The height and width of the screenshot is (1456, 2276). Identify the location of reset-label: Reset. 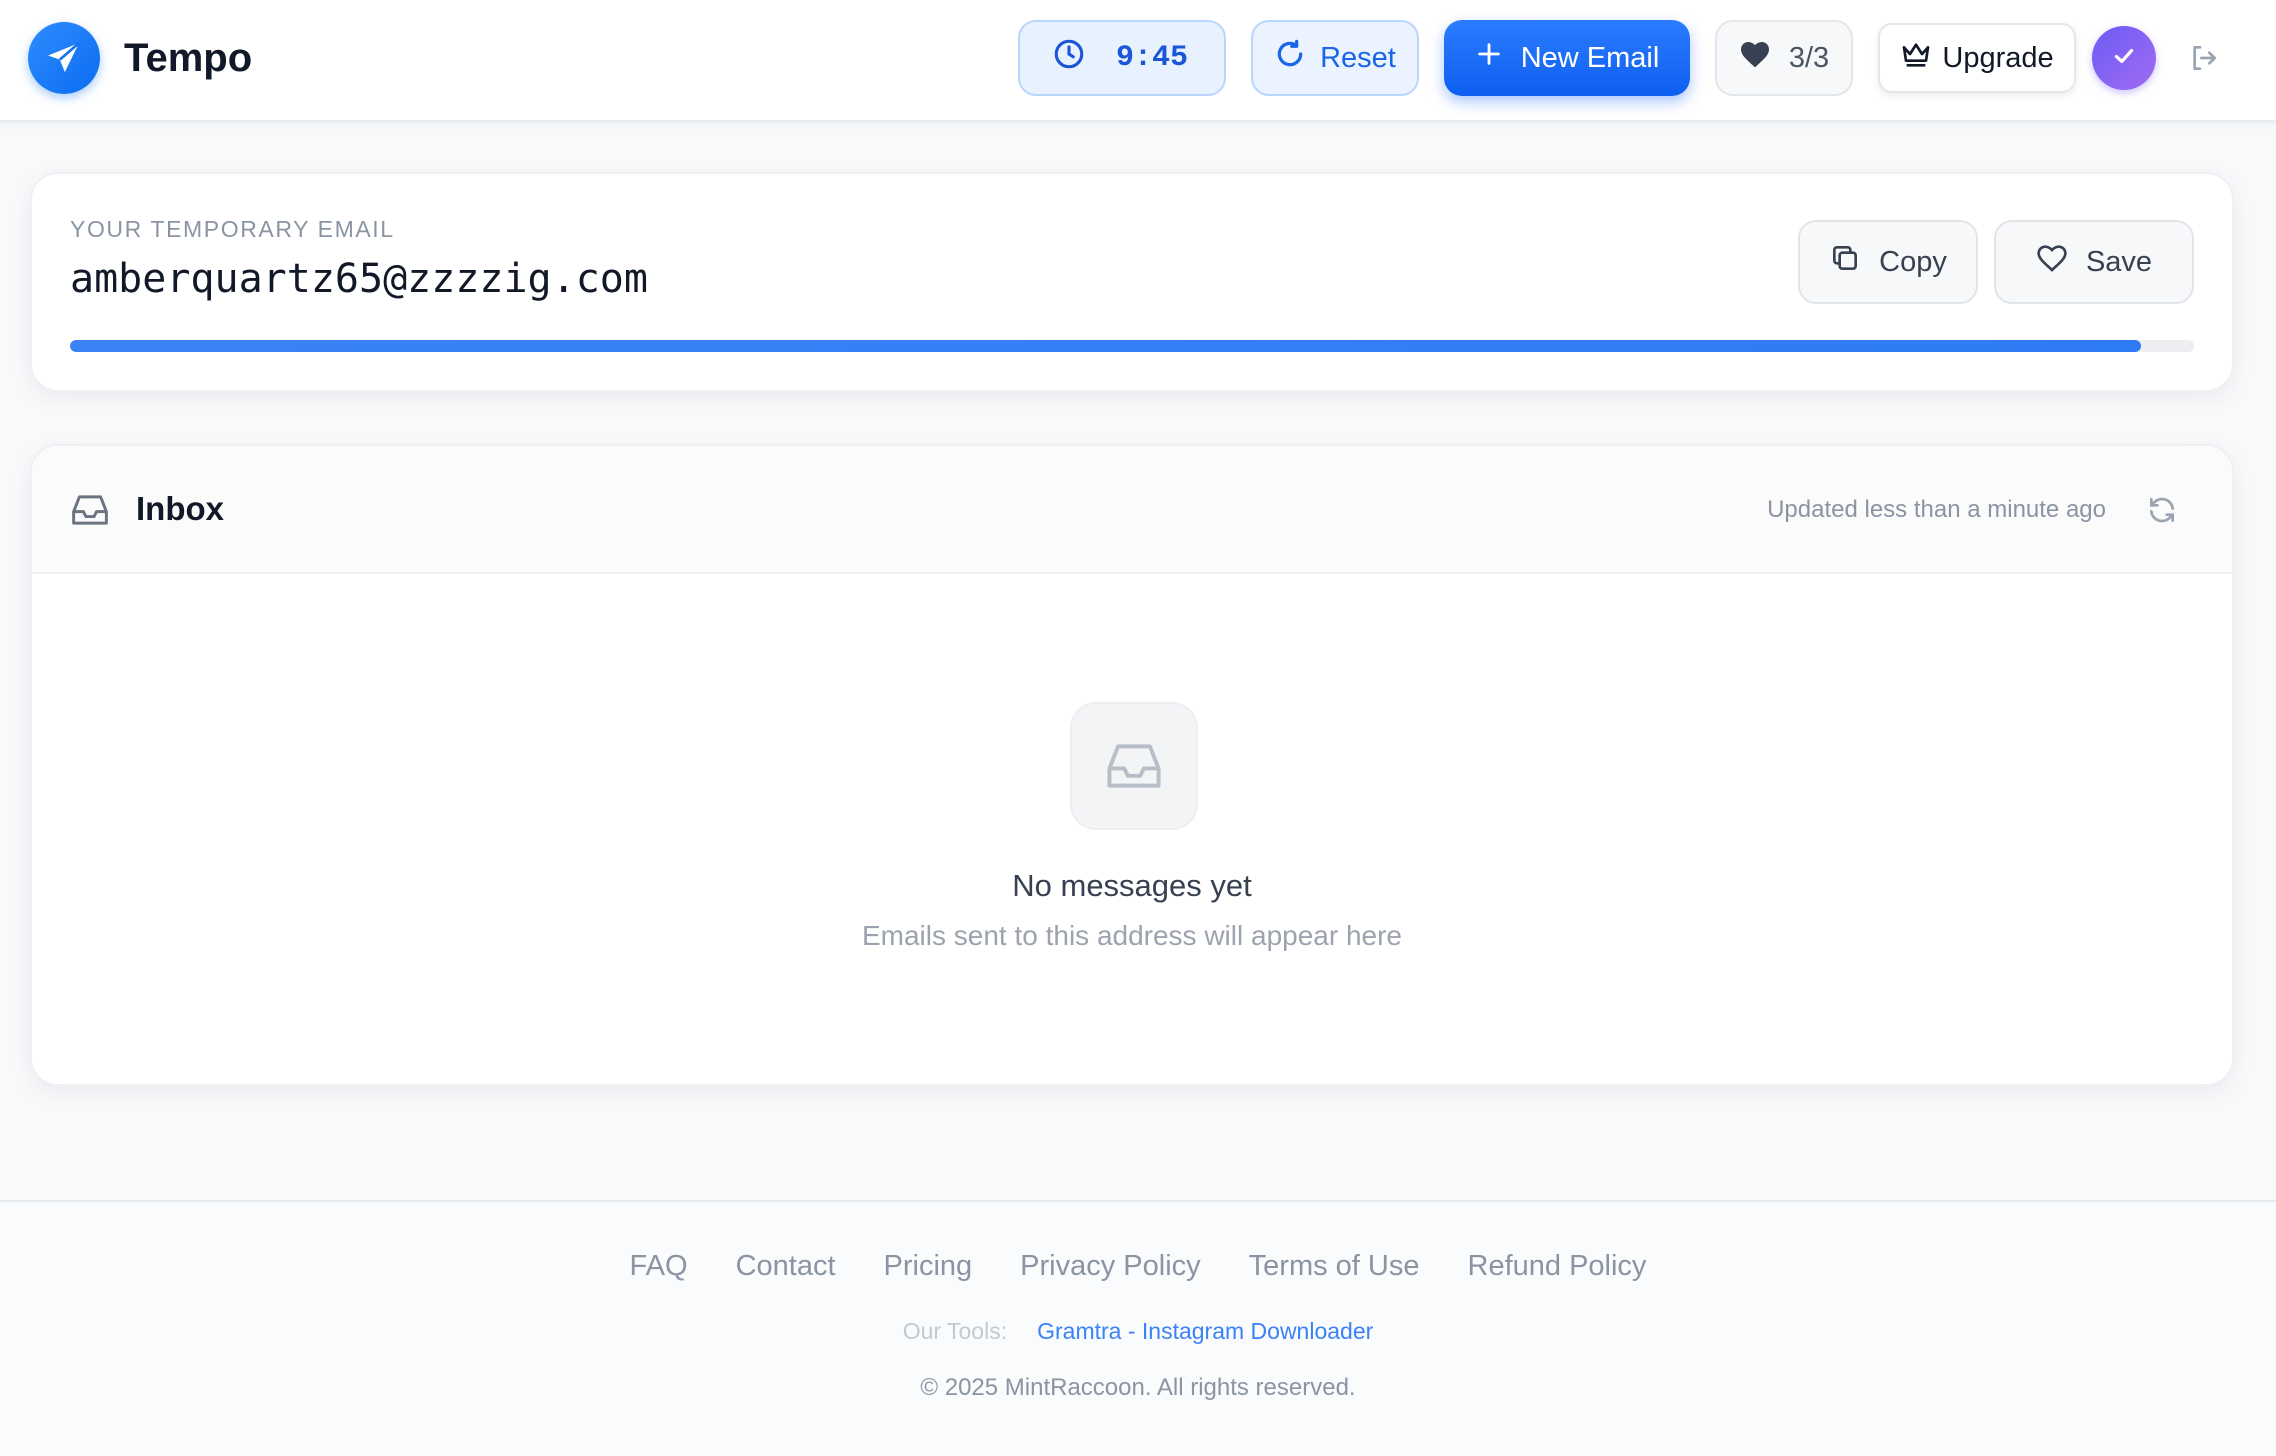
(1358, 57).